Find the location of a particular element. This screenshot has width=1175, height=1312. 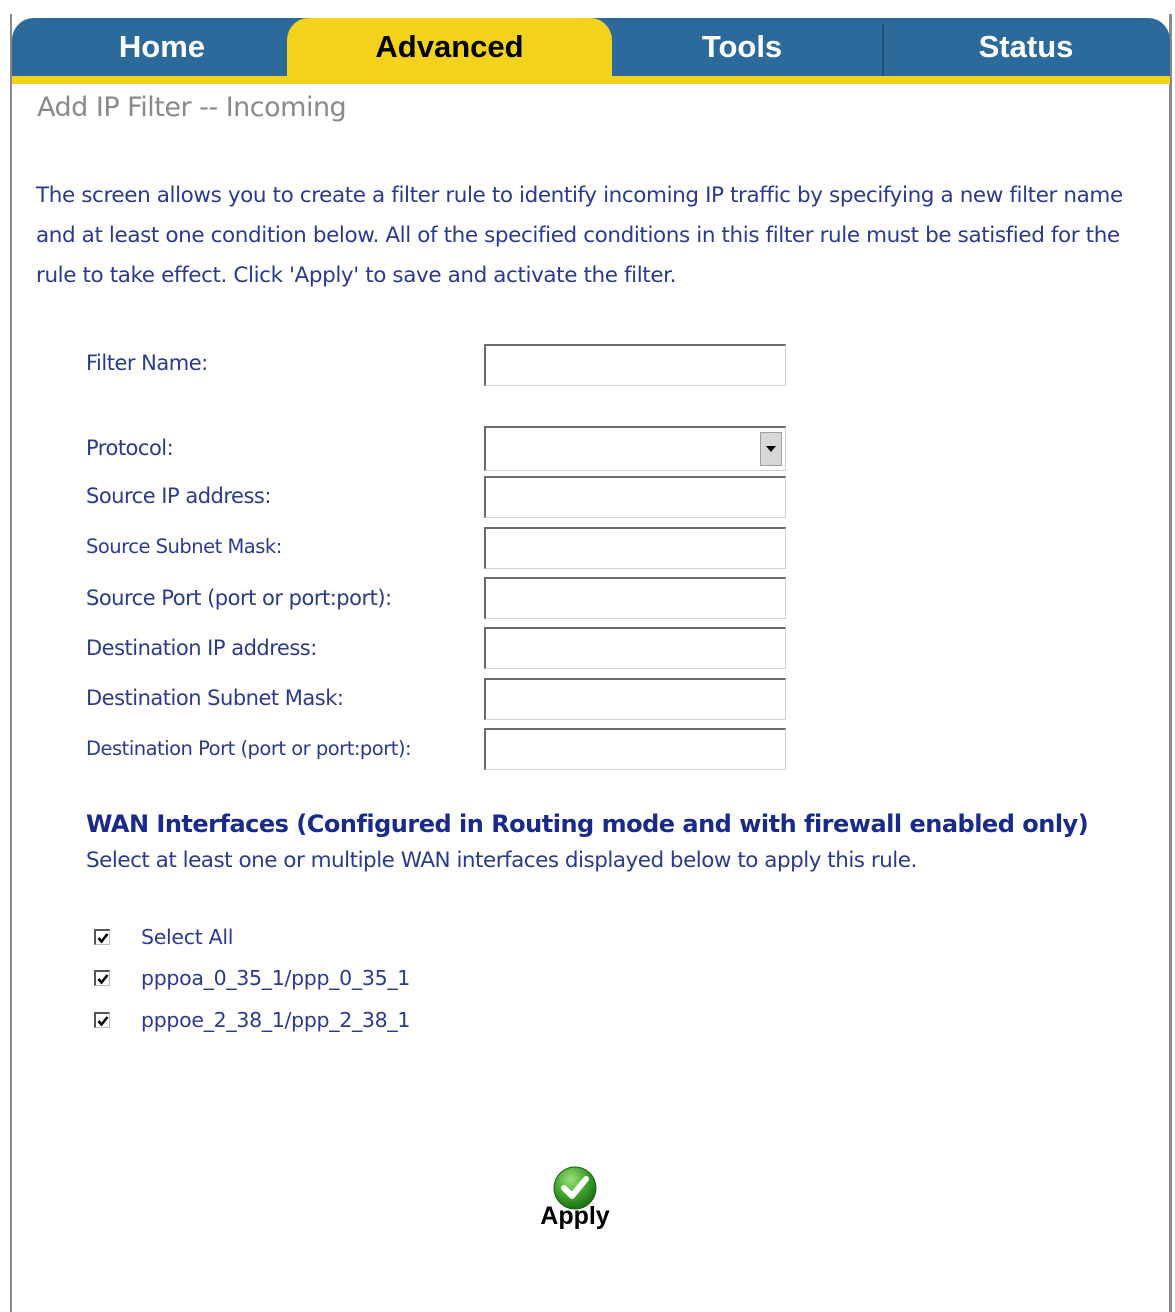

dest-ip-input is located at coordinates (635, 648).